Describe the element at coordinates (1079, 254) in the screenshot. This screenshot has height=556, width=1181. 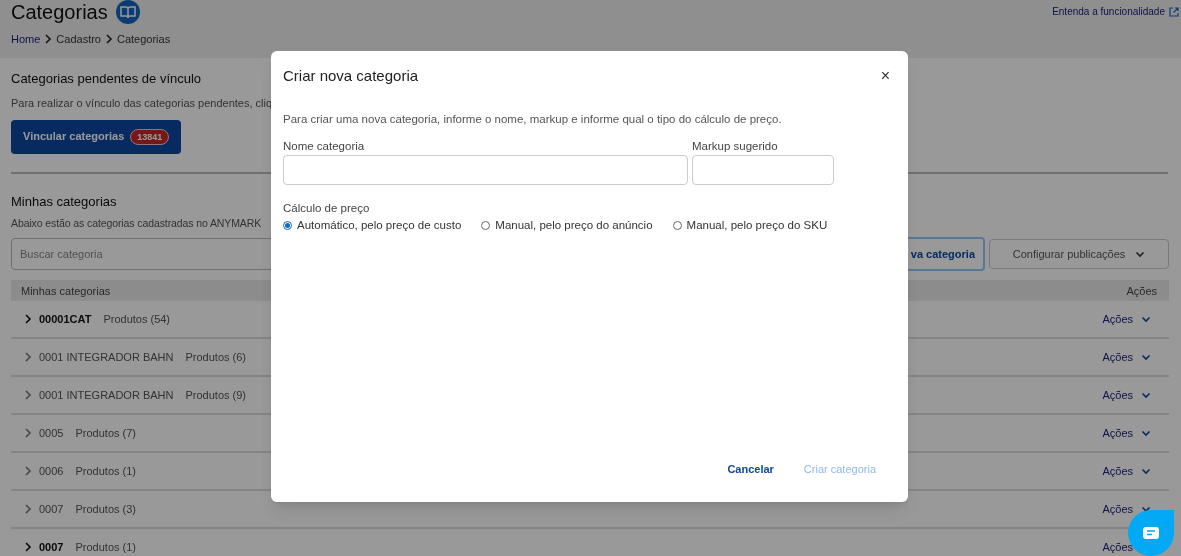
I see `configure-publications-button: Configurar publicações` at that location.